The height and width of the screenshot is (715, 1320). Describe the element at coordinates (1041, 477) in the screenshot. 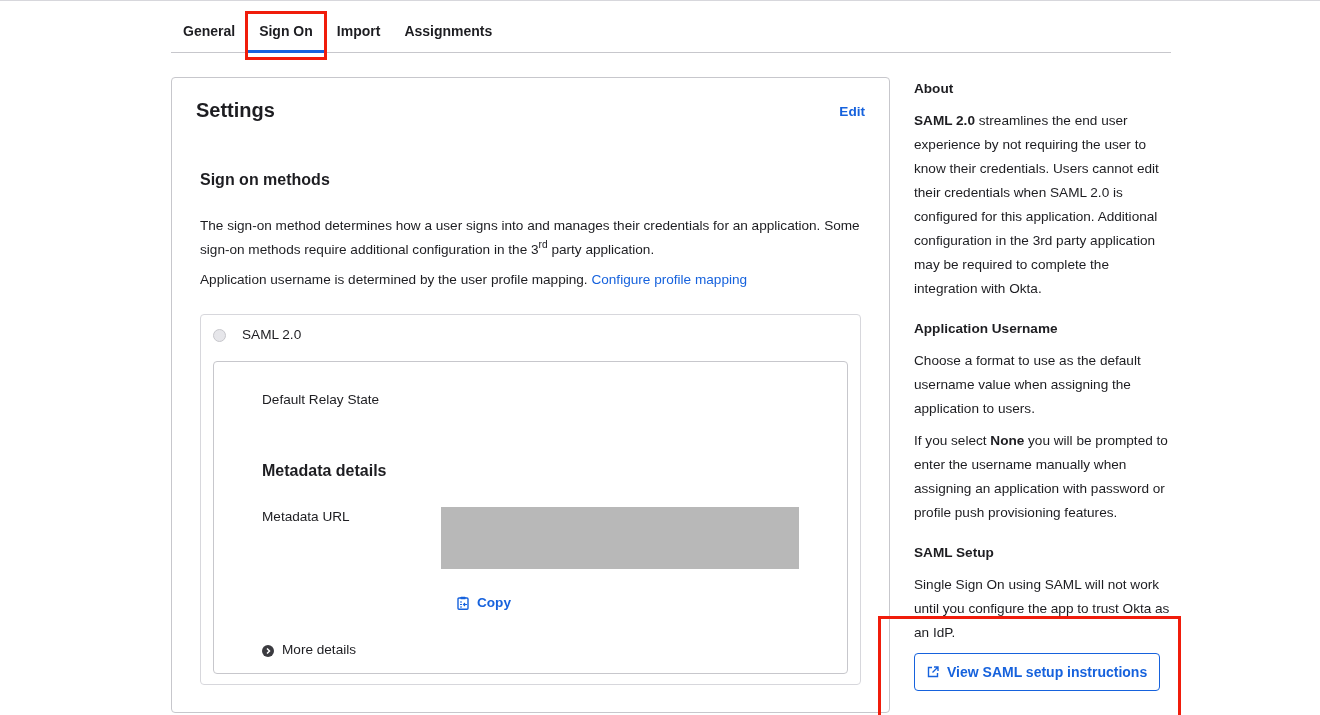

I see `sidebar-text: If you select None you will be prompted to enter the username manually when assigning an application with password or profile push provisioning features.` at that location.